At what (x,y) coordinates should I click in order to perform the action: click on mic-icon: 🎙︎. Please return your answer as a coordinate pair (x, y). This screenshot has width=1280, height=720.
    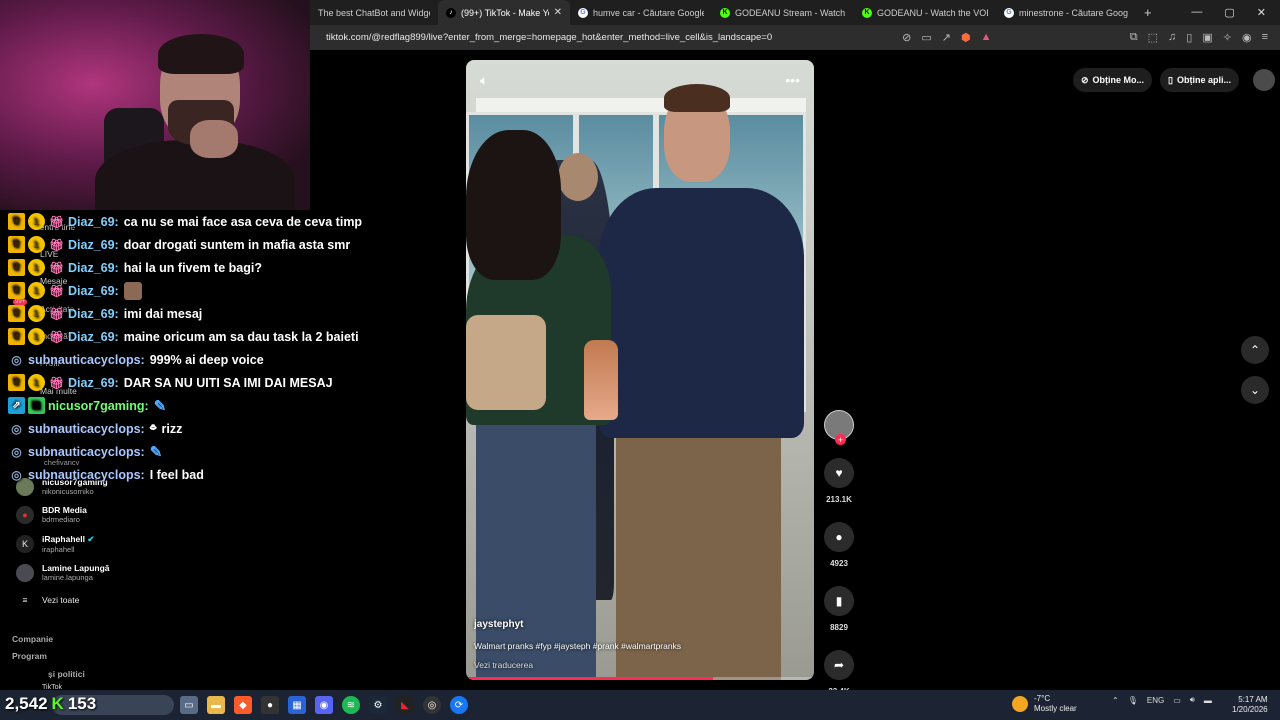
    Looking at the image, I should click on (1133, 700).